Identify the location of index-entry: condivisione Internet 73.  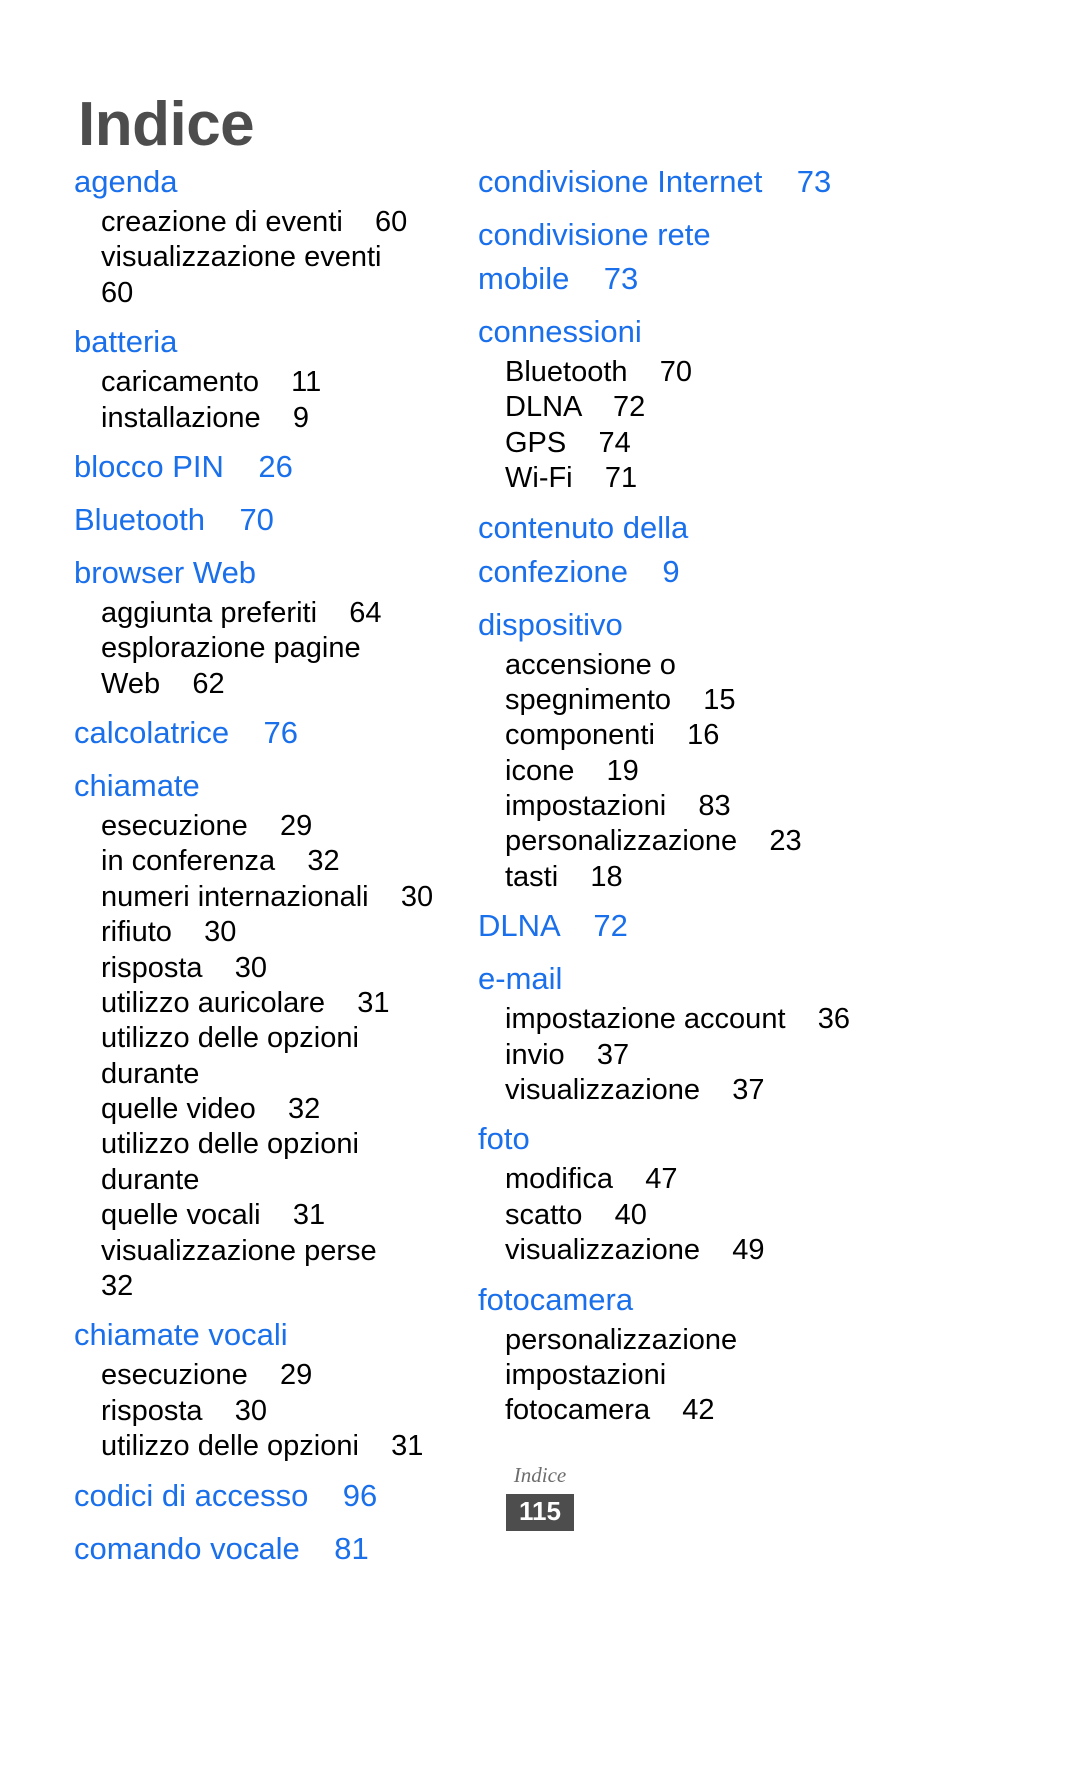
(719, 182).